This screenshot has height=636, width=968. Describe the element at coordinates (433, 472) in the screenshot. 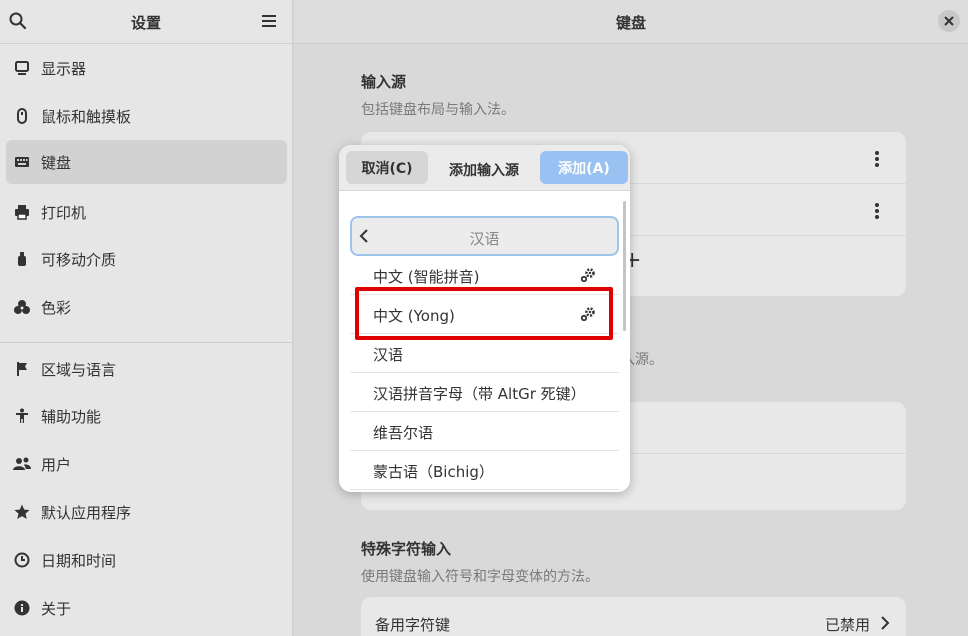

I see `list-item-label: 蒙古语（Bichig）` at that location.